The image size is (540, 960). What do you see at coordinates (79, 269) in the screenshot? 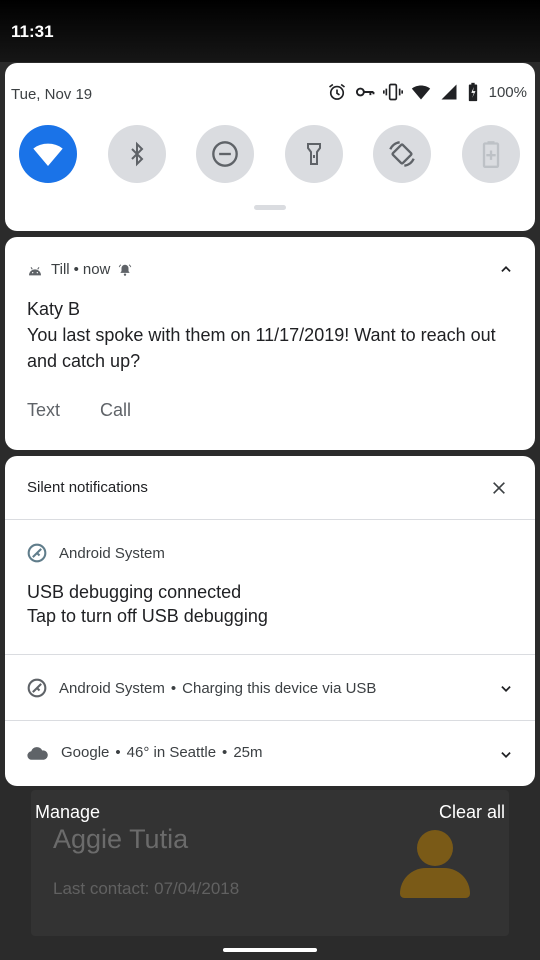
I see `notification-header: Till • now` at bounding box center [79, 269].